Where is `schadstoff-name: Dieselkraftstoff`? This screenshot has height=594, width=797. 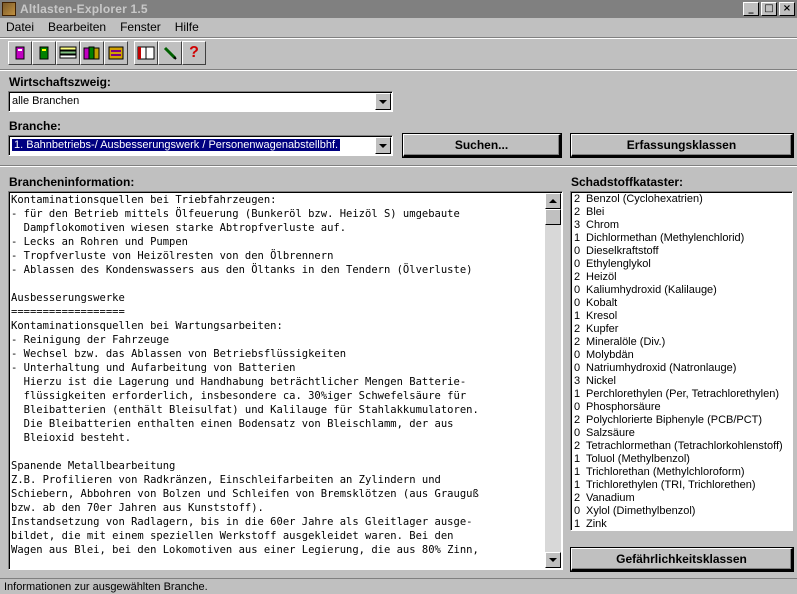 schadstoff-name: Dieselkraftstoff is located at coordinates (622, 251).